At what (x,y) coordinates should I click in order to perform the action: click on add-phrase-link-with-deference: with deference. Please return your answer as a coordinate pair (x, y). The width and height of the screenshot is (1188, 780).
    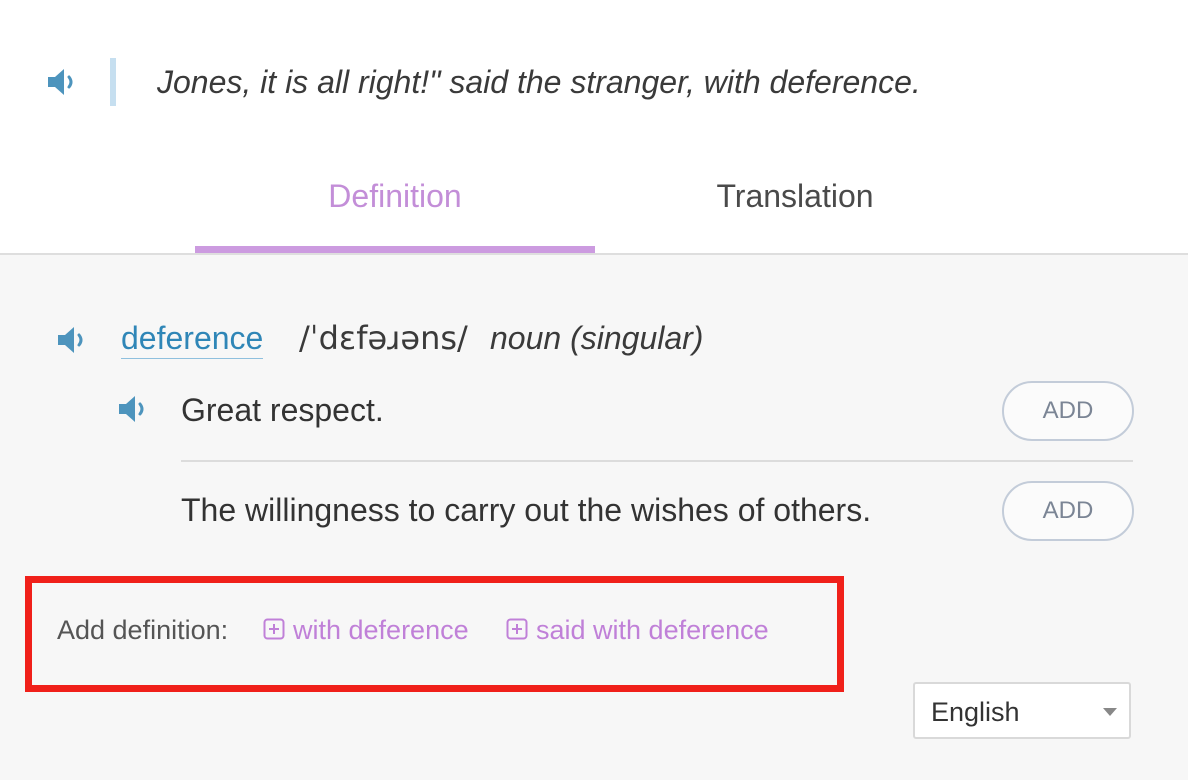
    Looking at the image, I should click on (366, 630).